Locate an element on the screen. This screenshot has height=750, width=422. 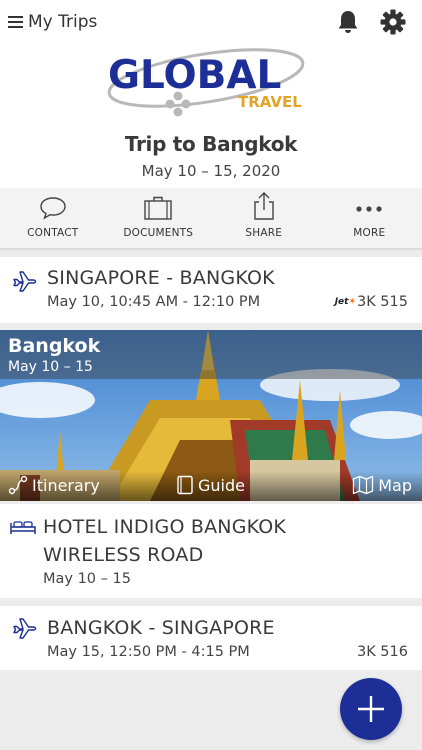
flight-code: 3K 515 is located at coordinates (382, 302).